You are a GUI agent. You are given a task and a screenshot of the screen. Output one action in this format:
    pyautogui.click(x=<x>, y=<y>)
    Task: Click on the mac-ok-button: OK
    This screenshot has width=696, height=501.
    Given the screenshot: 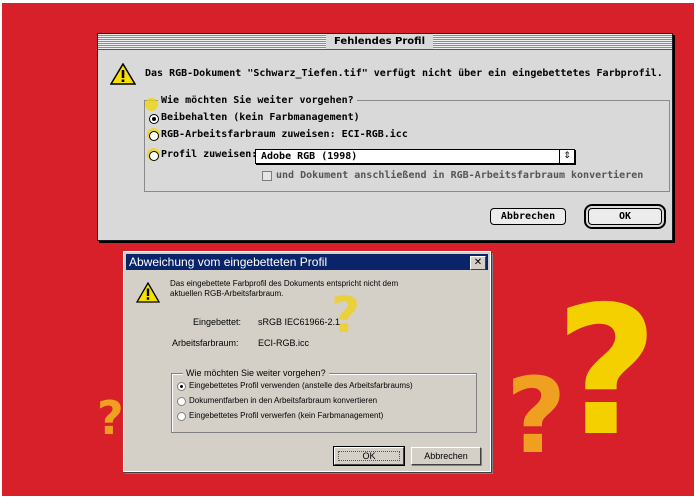 What is the action you would take?
    pyautogui.click(x=625, y=216)
    